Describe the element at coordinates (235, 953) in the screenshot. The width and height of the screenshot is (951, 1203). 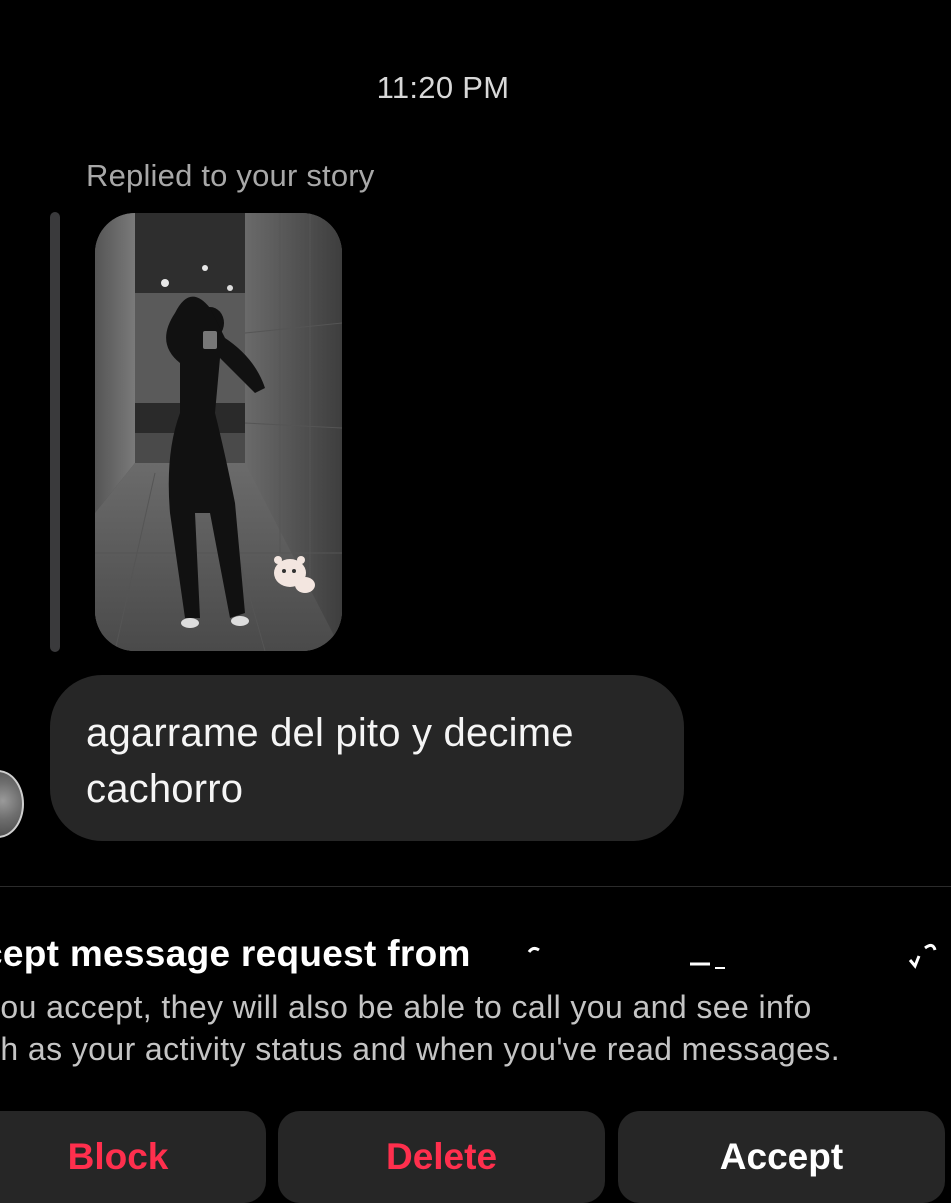
I see `message-request-title: cept message request from` at that location.